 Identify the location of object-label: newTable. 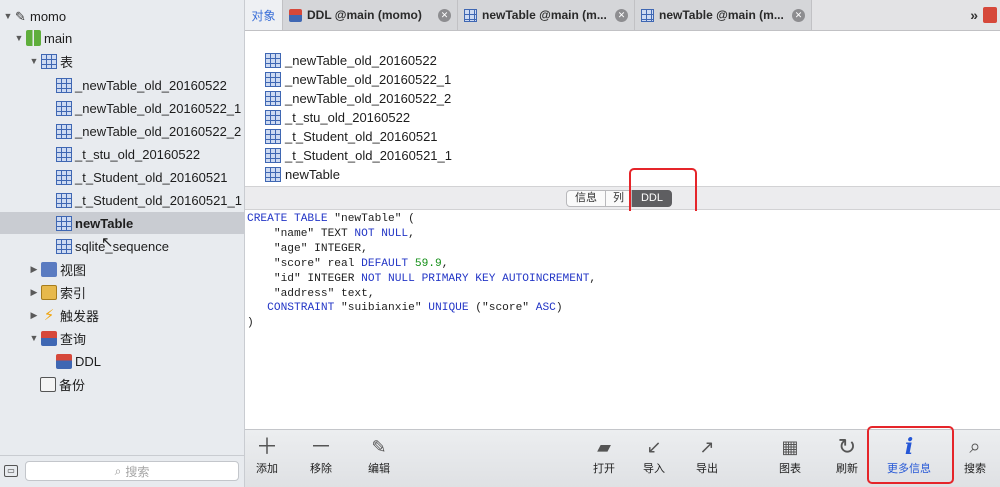
(312, 174).